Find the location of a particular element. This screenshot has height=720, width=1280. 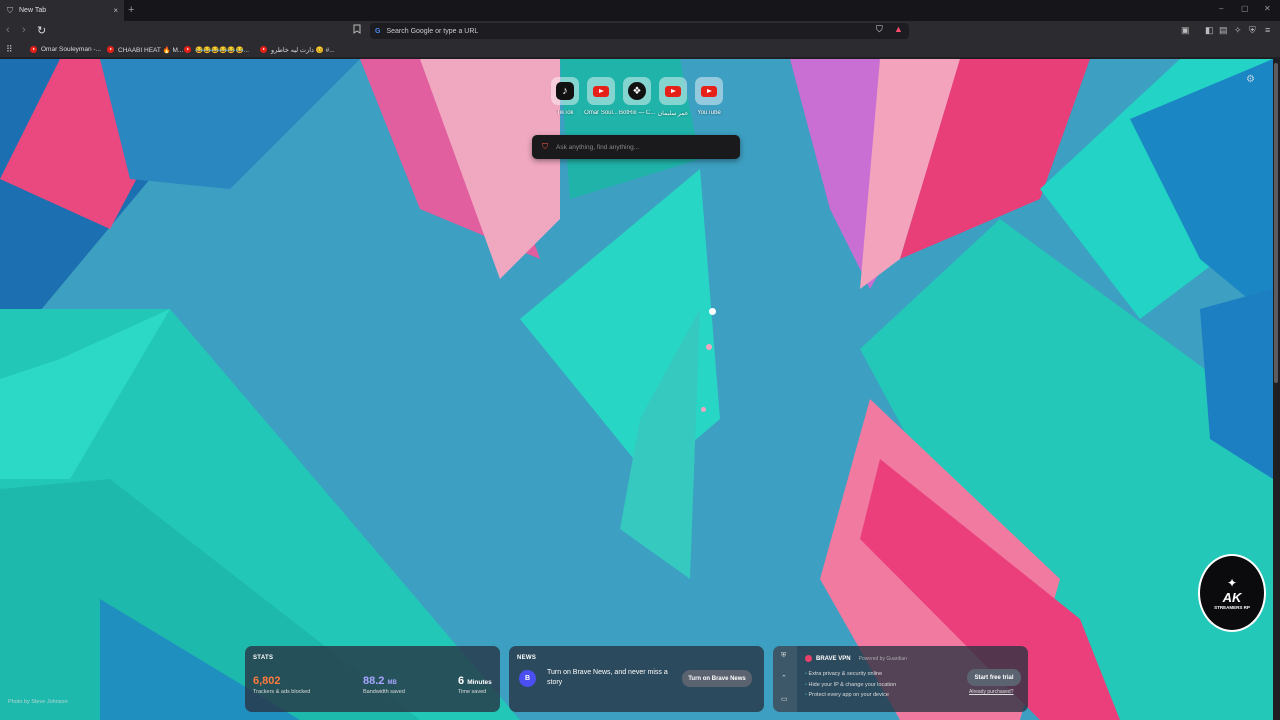

start-free-trial-button: Start free trial is located at coordinates (994, 677).